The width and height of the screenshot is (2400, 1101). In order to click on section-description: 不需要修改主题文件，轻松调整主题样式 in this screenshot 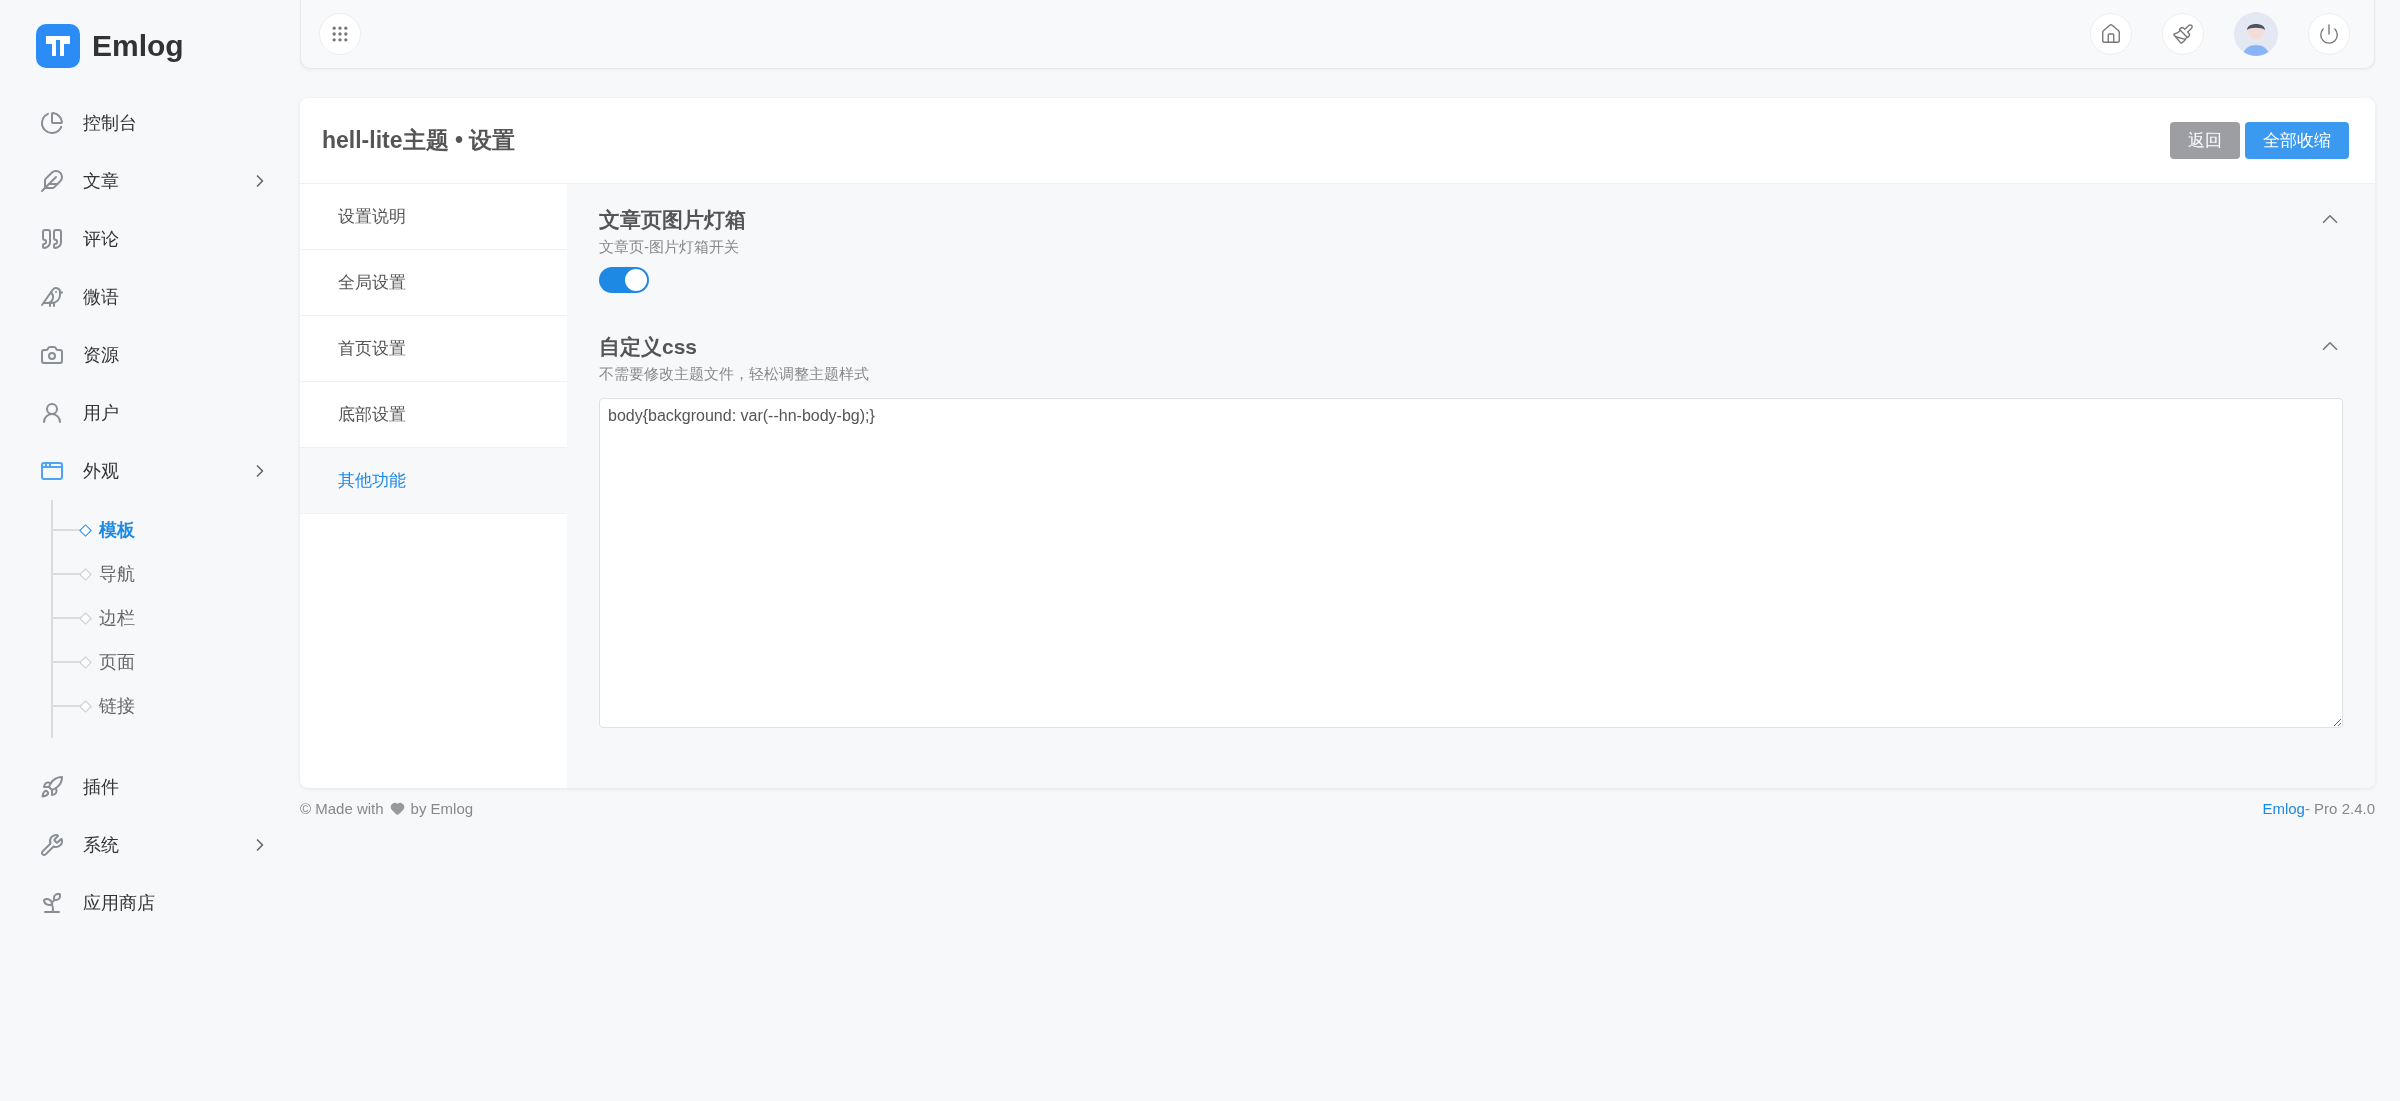, I will do `click(734, 374)`.